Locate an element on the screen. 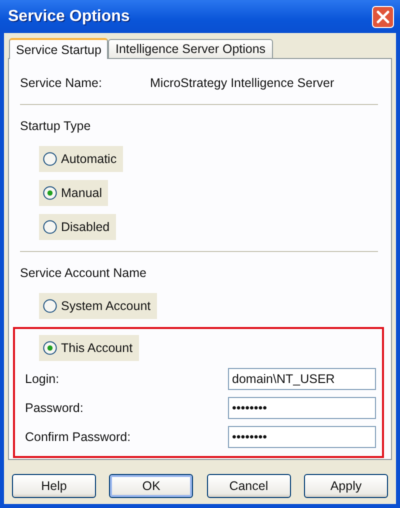  tab: Service Startup is located at coordinates (58, 48).